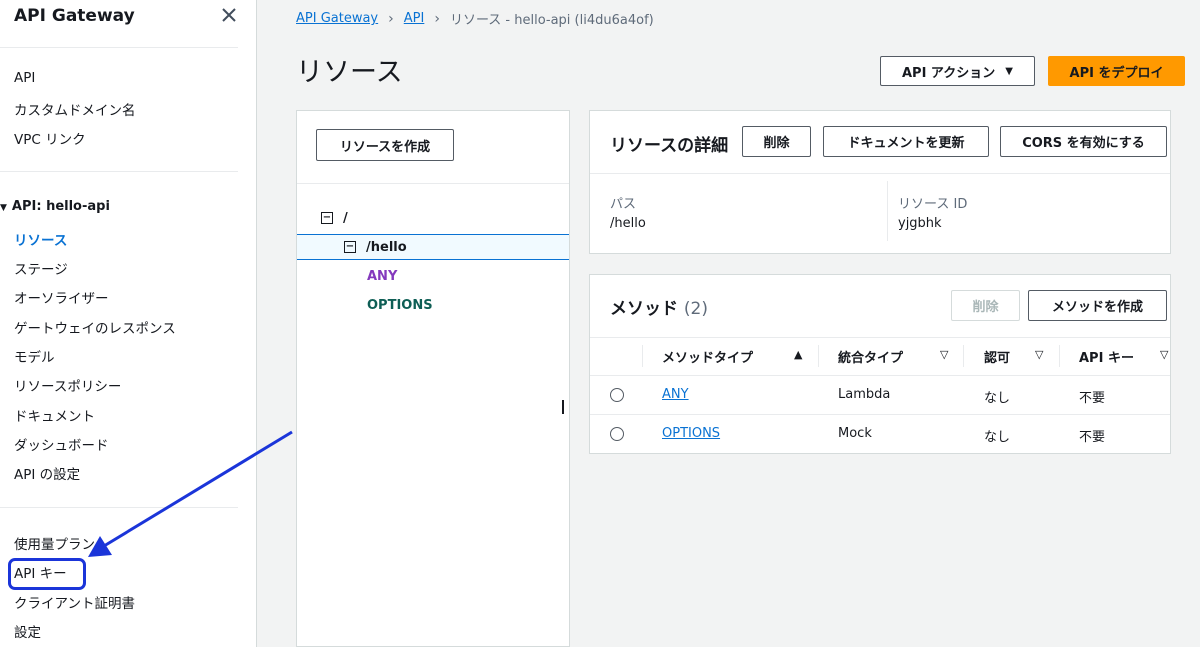 The height and width of the screenshot is (647, 1200). I want to click on sort-ascending-icon: ▲, so click(798, 354).